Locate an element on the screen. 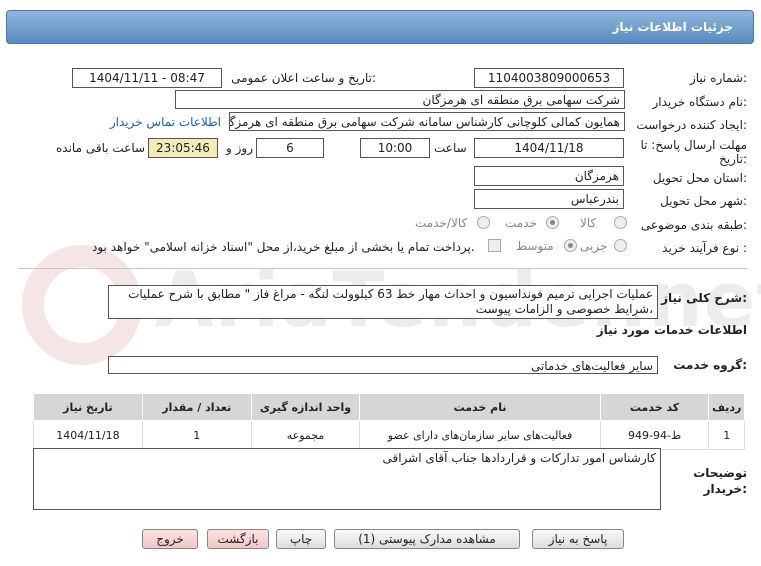  remaining-label: ساعت باقی مانده is located at coordinates (101, 148).